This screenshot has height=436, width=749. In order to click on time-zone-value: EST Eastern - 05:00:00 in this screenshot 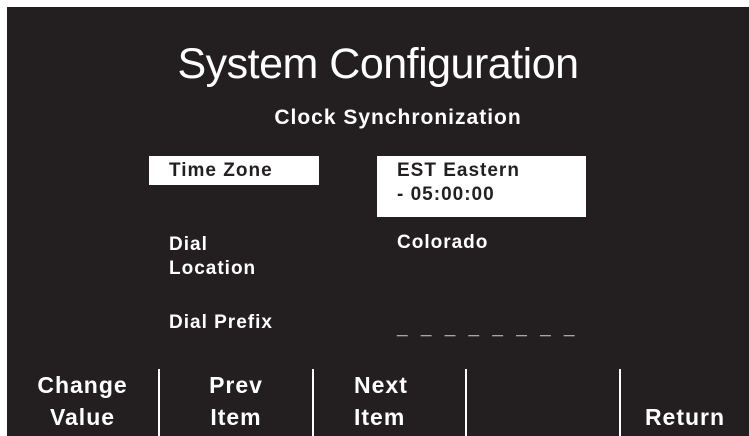, I will do `click(481, 186)`.